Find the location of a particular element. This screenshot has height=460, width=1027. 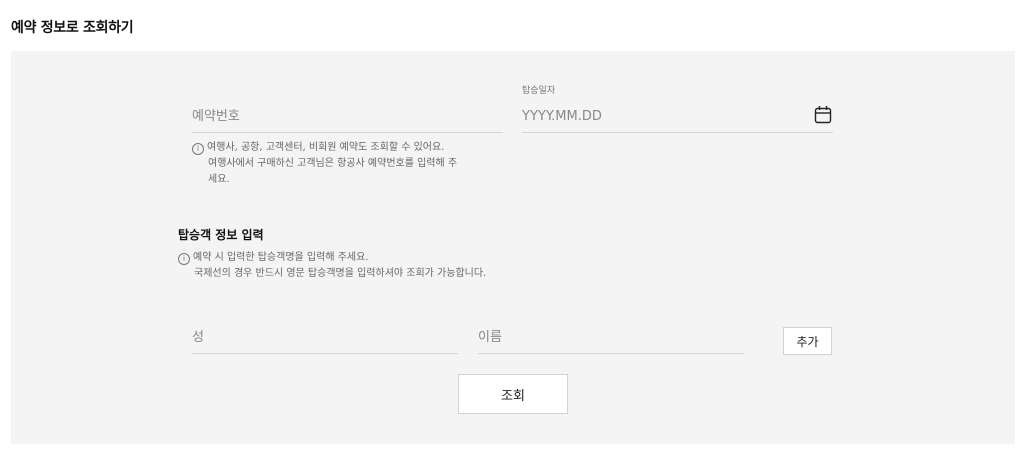

last-name-input is located at coordinates (325, 337).